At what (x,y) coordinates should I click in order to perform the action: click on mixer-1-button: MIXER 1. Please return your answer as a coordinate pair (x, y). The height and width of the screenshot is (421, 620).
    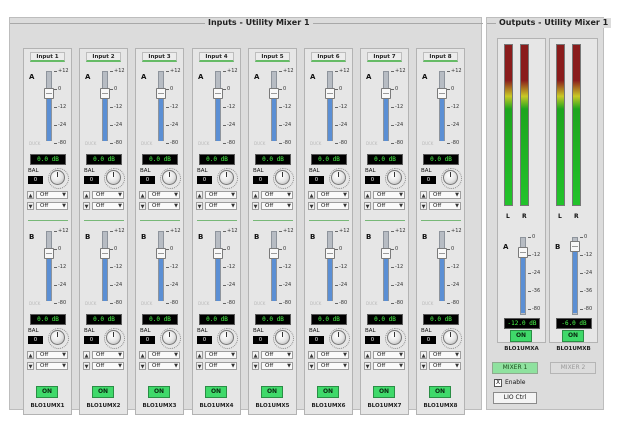
    Looking at the image, I should click on (515, 368).